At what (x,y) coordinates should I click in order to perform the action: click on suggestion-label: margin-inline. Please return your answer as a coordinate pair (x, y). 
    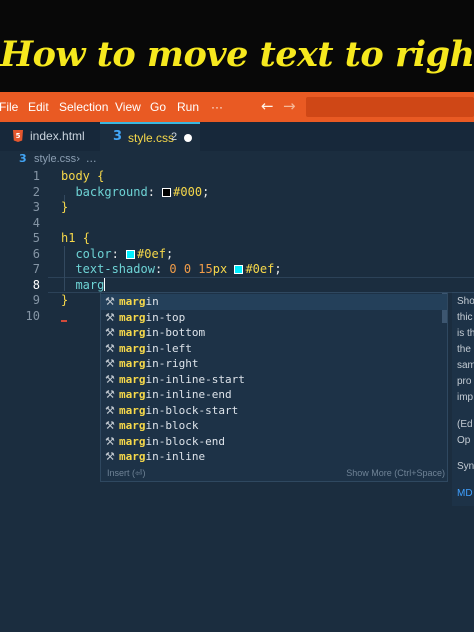
    Looking at the image, I should click on (162, 456).